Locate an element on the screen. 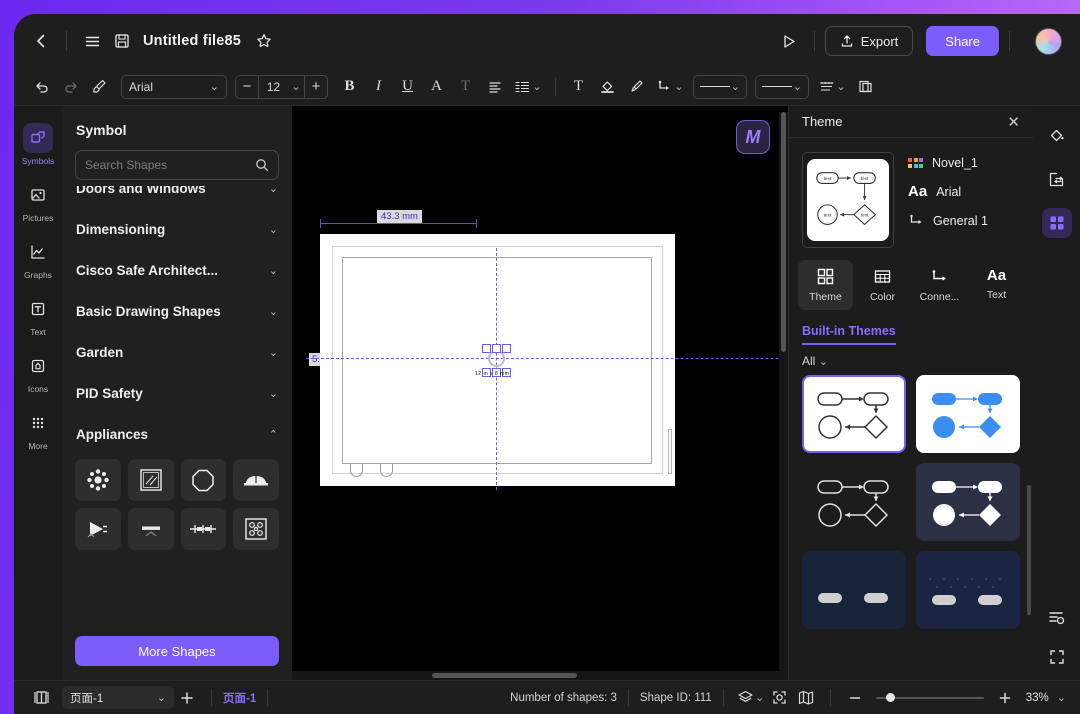  add-page-button is located at coordinates (187, 698).